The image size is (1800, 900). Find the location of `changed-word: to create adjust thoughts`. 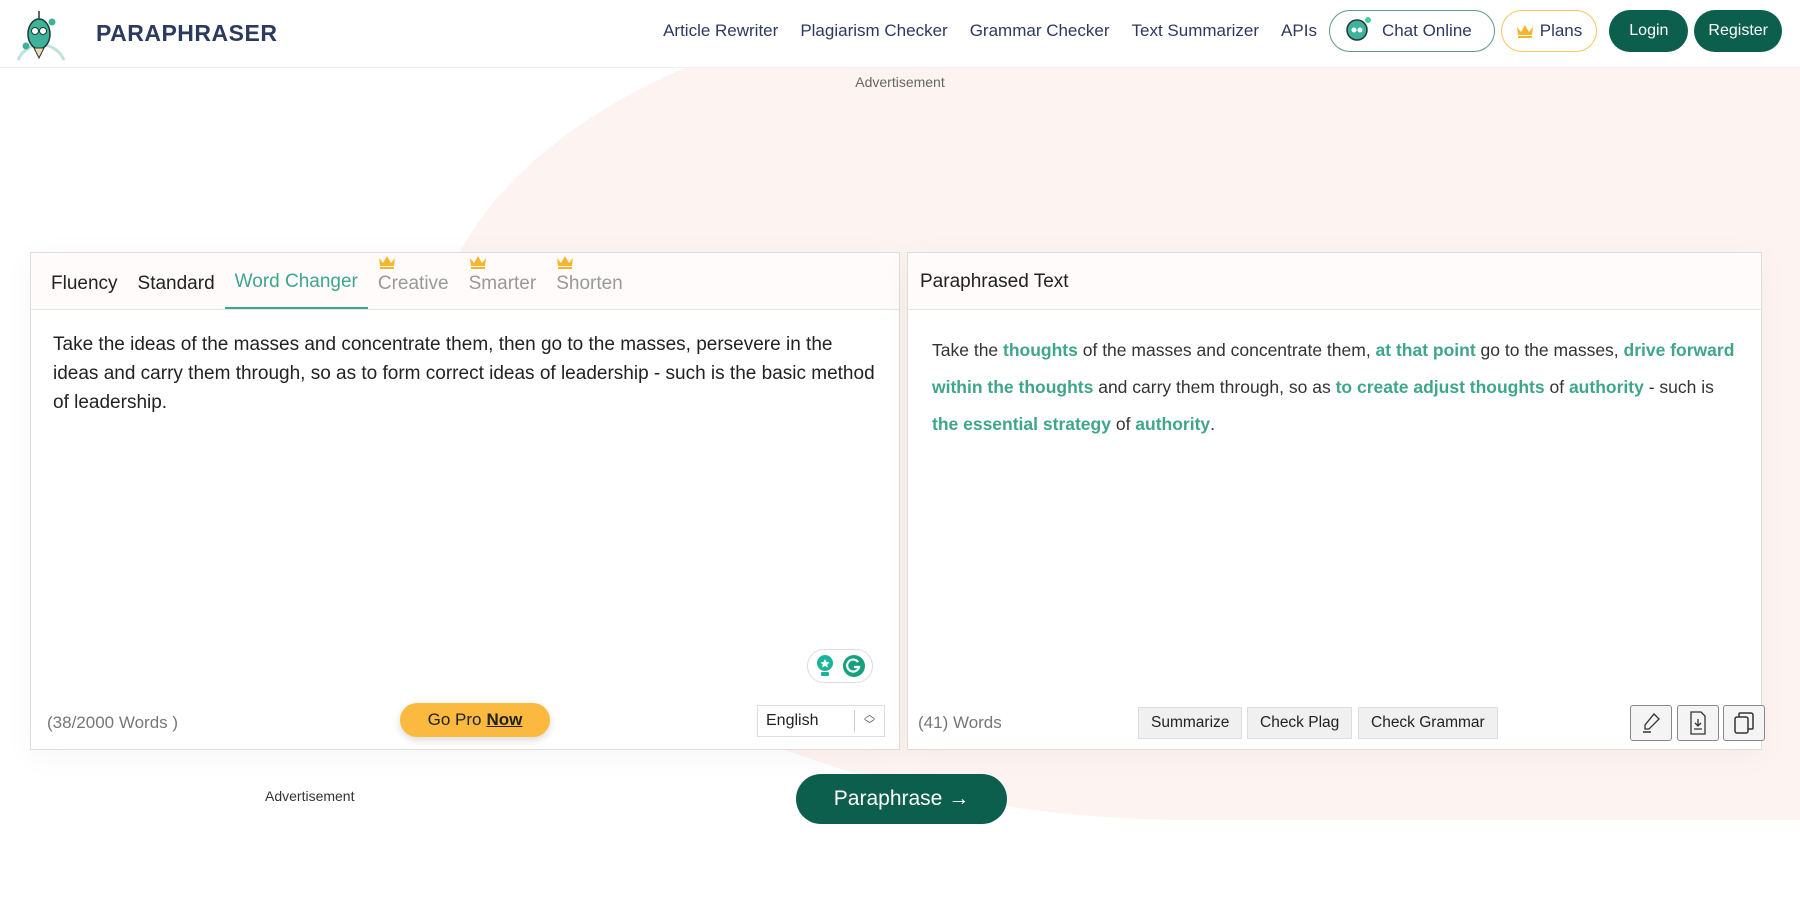

changed-word: to create adjust thoughts is located at coordinates (1440, 387).